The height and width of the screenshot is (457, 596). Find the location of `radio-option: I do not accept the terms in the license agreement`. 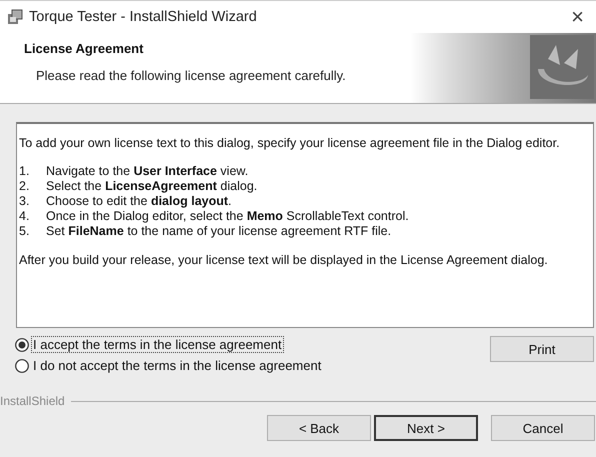

radio-option: I do not accept the terms in the license agreement is located at coordinates (252, 365).